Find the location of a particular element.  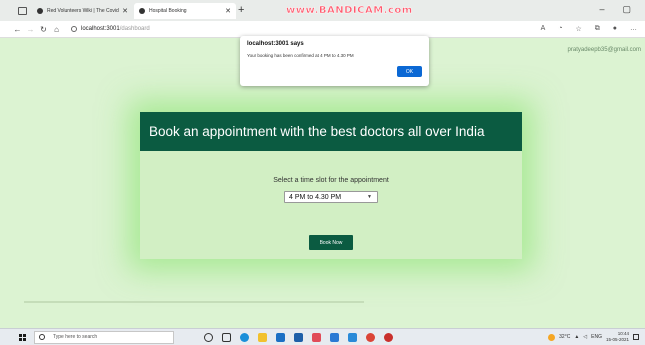

language-indicator: ENG is located at coordinates (596, 337).